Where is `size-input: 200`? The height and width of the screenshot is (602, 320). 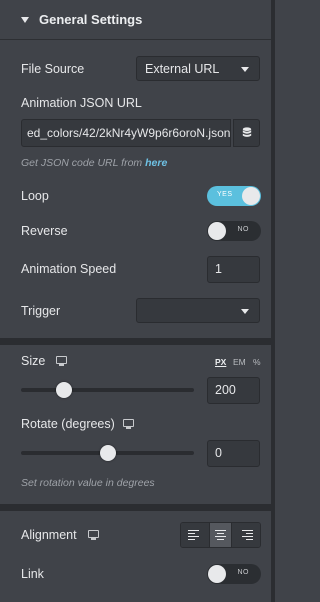 size-input: 200 is located at coordinates (233, 390).